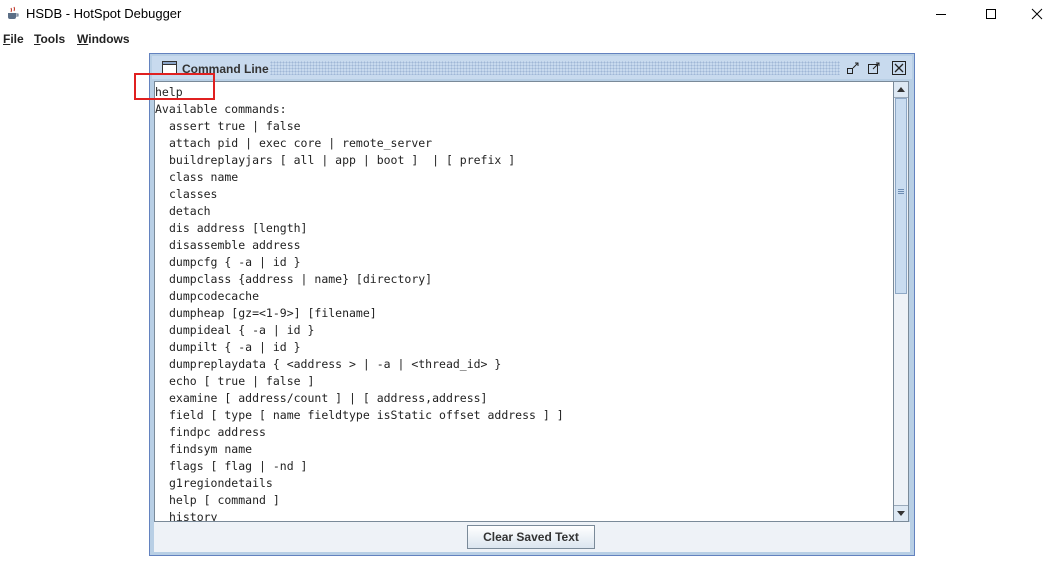  What do you see at coordinates (555, 68) in the screenshot?
I see `title-bar-texture` at bounding box center [555, 68].